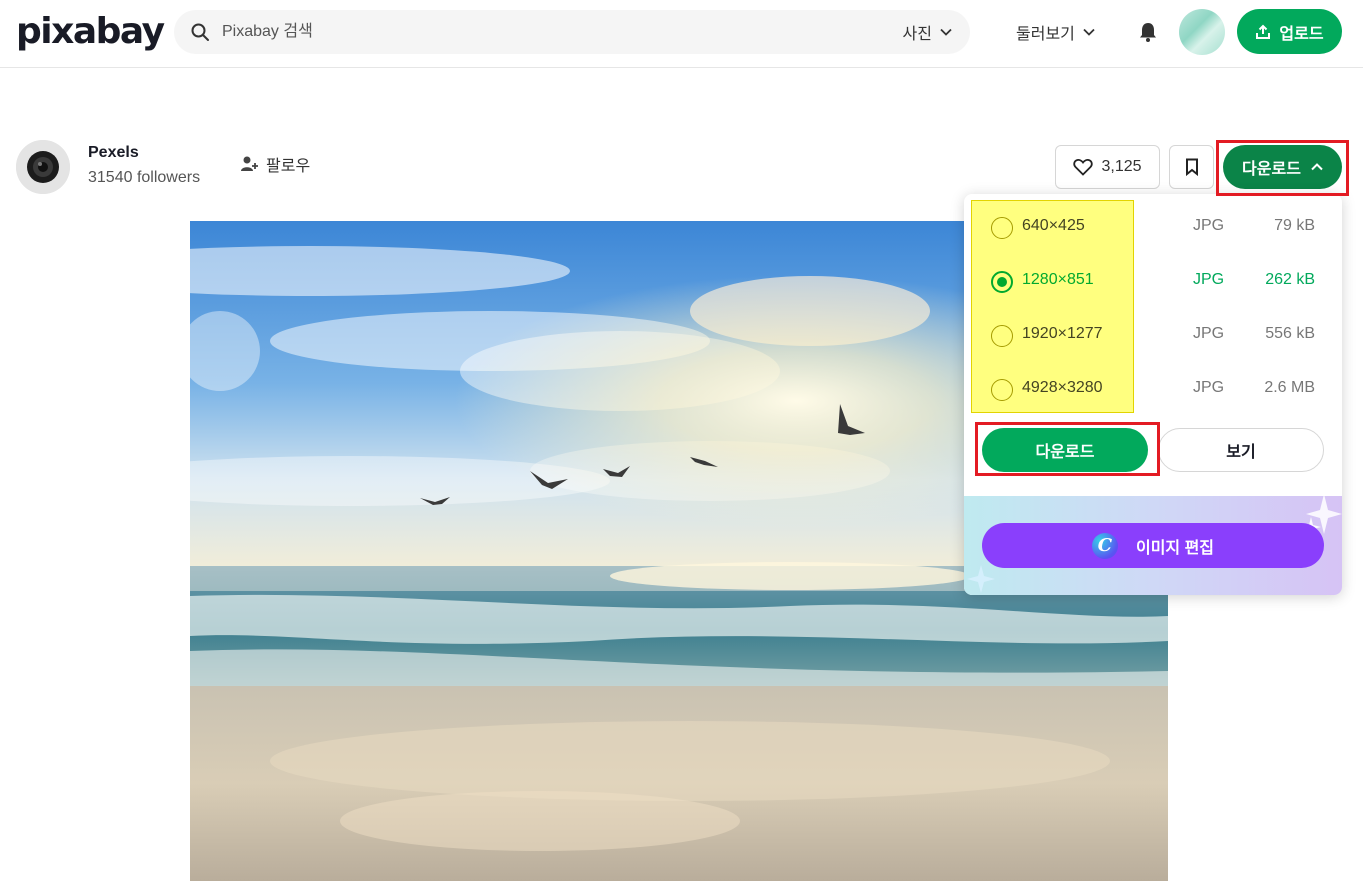 The image size is (1363, 881). What do you see at coordinates (1062, 333) in the screenshot?
I see `option-dimensions: 1920×1277` at bounding box center [1062, 333].